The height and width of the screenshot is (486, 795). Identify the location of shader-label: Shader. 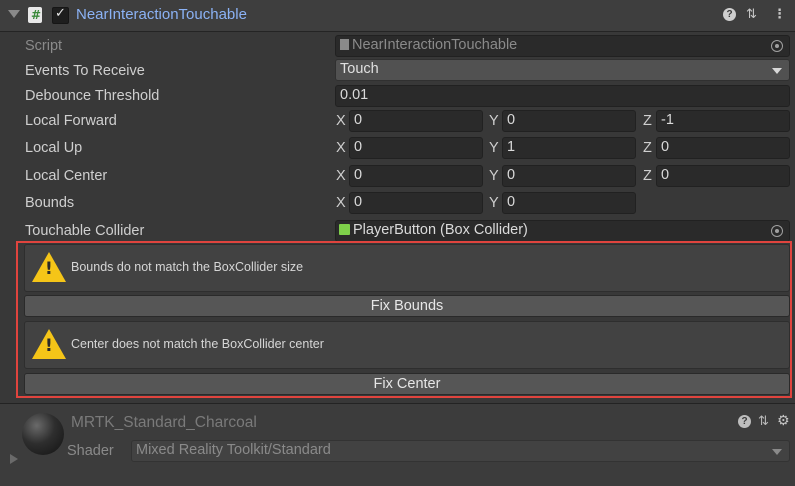
(90, 451).